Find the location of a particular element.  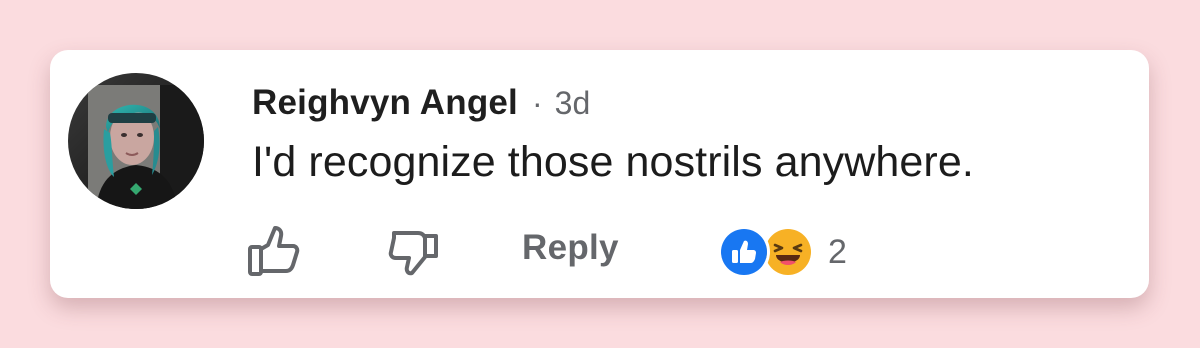

comment-header: Reighvyn Angel · 3d is located at coordinates (421, 103).